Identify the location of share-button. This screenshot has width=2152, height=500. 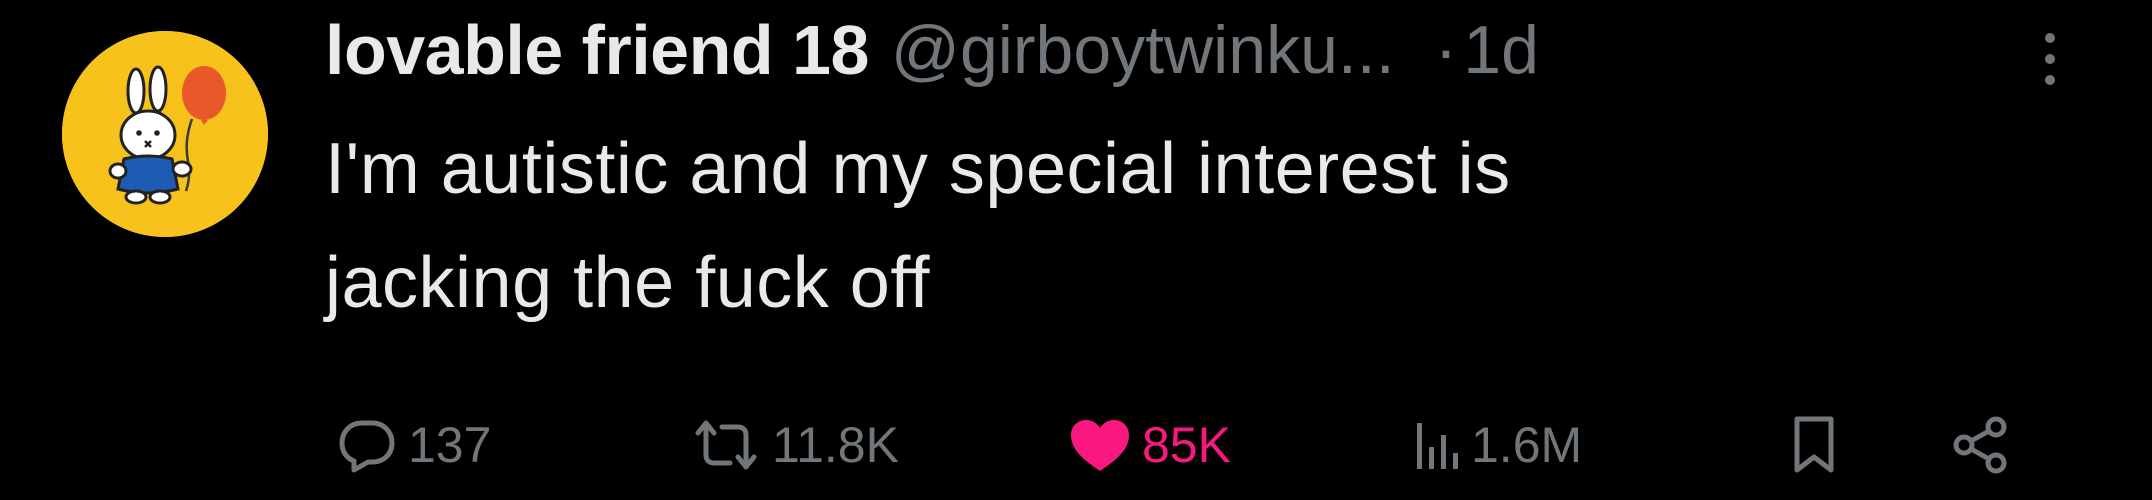
(1981, 445).